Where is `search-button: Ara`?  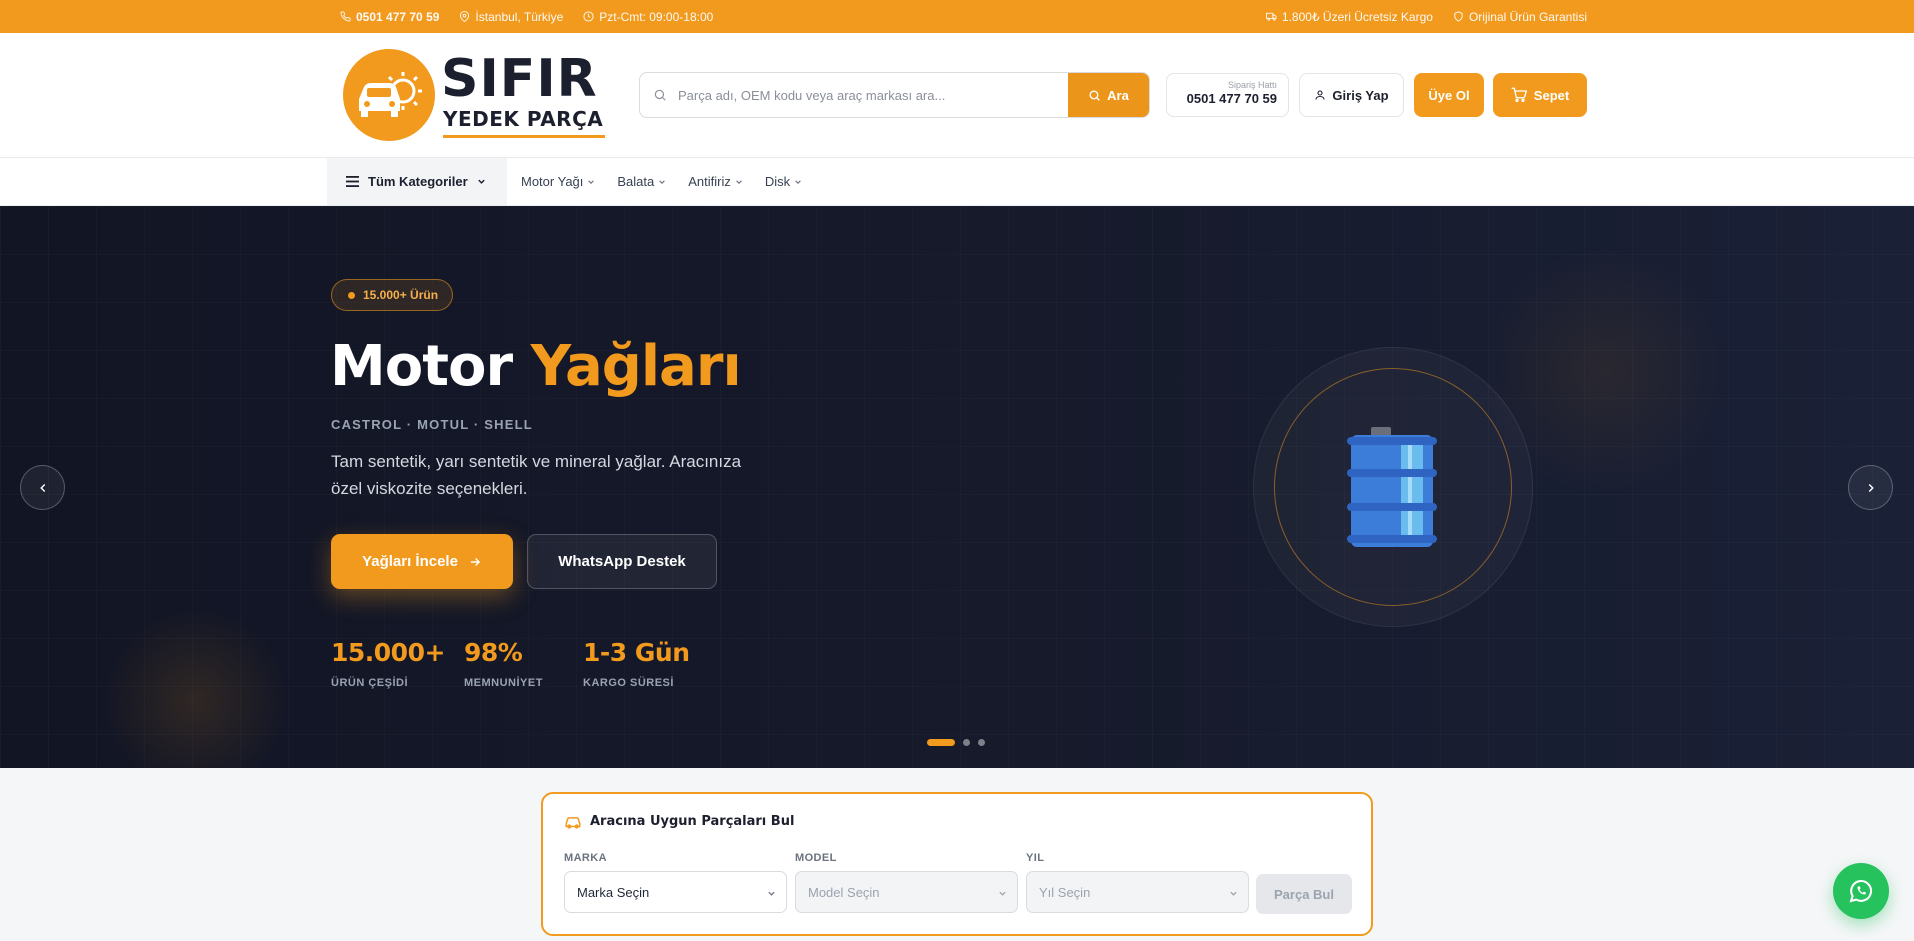 search-button: Ara is located at coordinates (1108, 95).